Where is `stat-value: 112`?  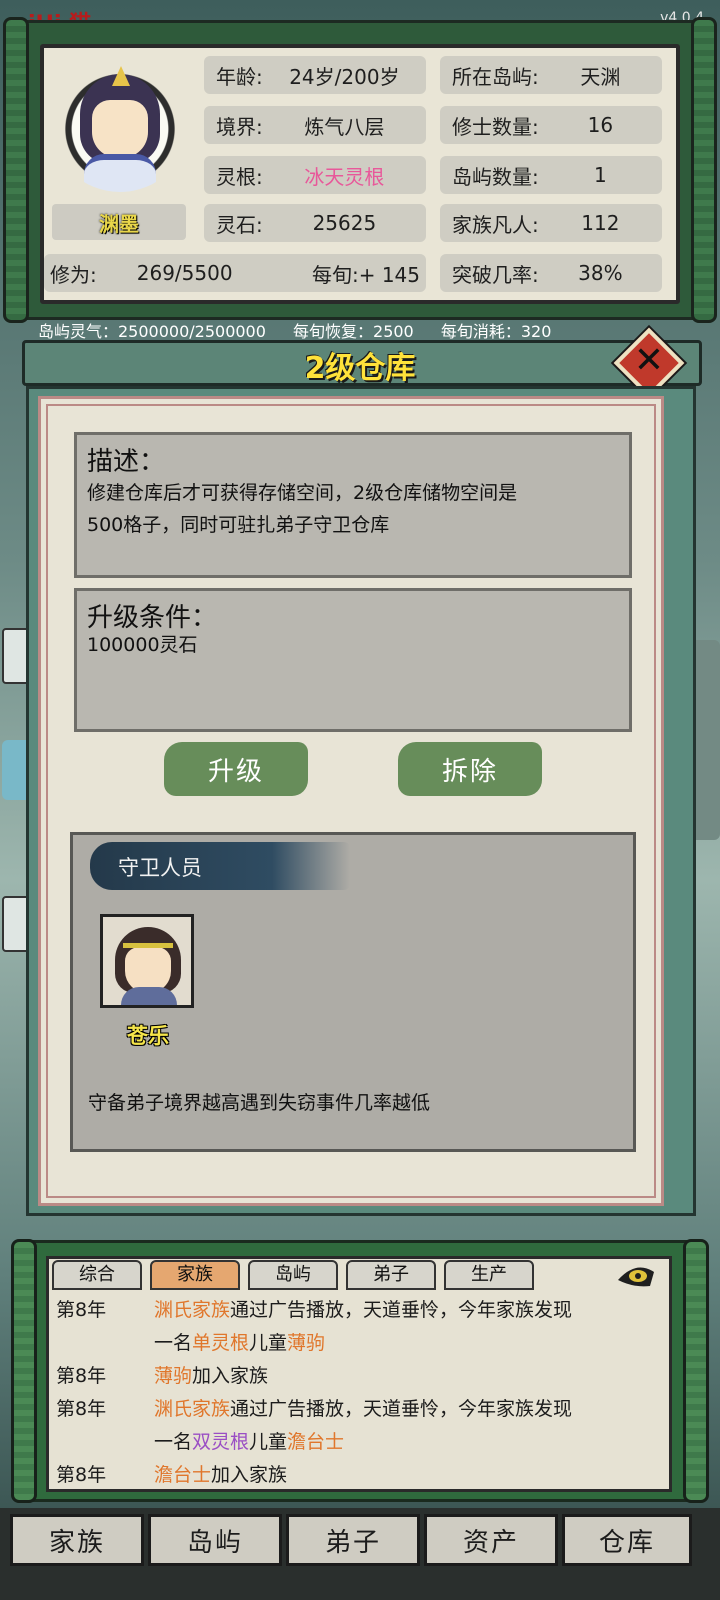 stat-value: 112 is located at coordinates (600, 223).